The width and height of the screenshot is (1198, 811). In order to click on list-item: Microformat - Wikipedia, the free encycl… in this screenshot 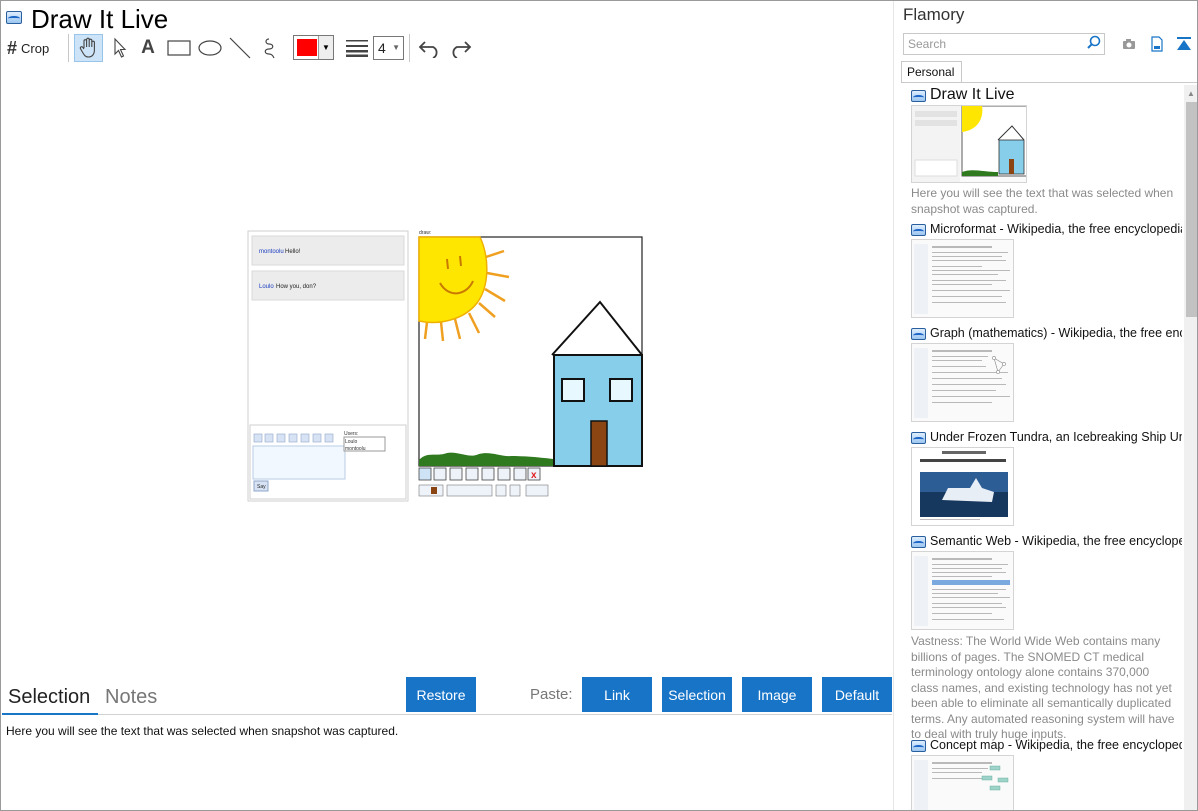, I will do `click(1046, 269)`.